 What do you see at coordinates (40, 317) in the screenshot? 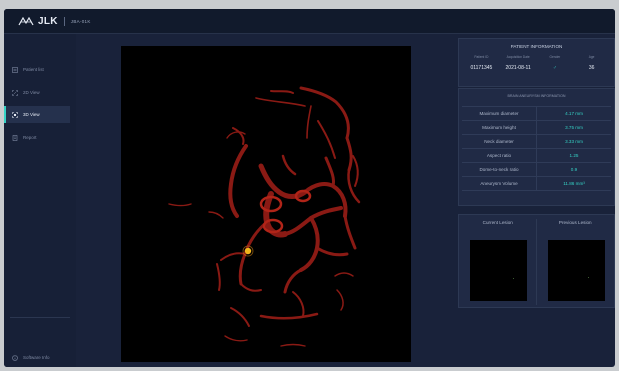
I see `sidebar-divider` at bounding box center [40, 317].